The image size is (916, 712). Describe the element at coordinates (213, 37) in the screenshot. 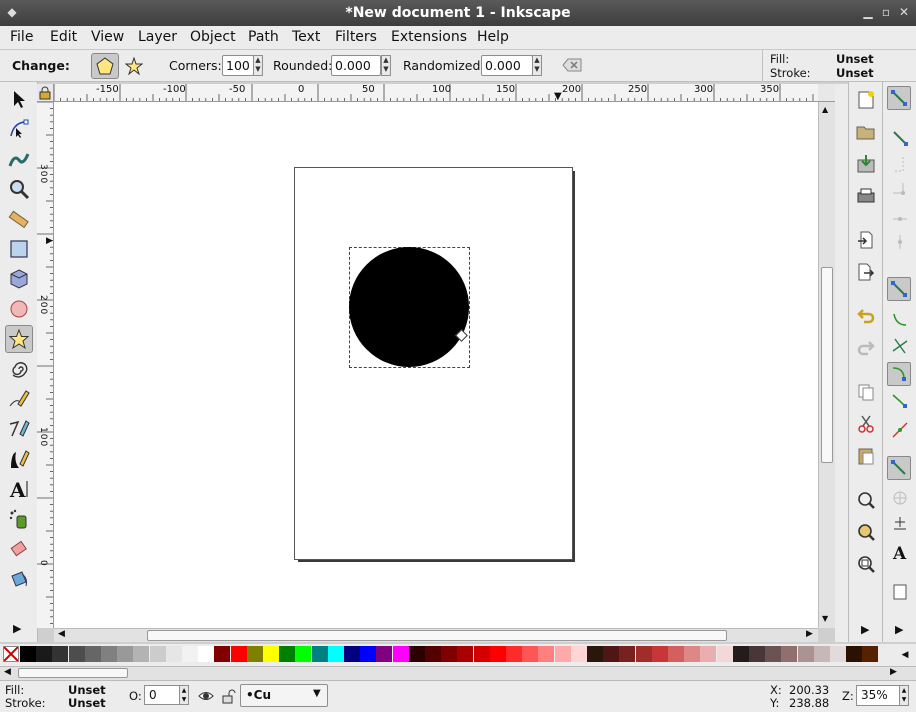

I see `menu-object: Object` at that location.